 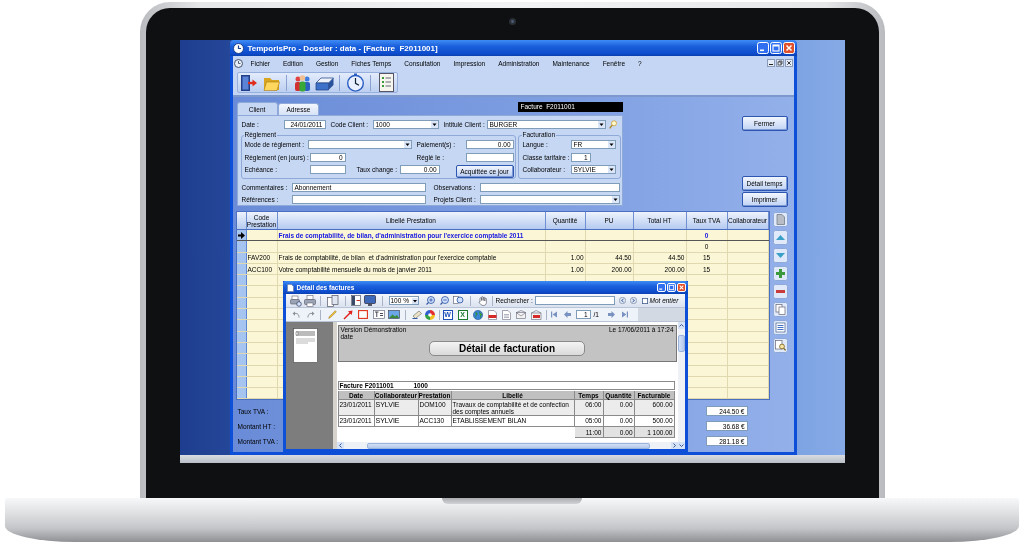 What do you see at coordinates (305, 345) in the screenshot?
I see `page-thumbnail` at bounding box center [305, 345].